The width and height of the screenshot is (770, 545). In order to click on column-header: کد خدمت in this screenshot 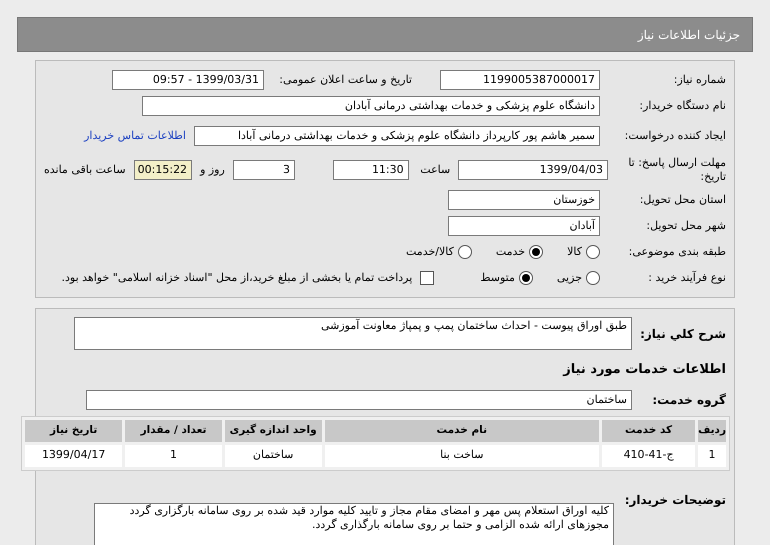, I will do `click(649, 431)`.